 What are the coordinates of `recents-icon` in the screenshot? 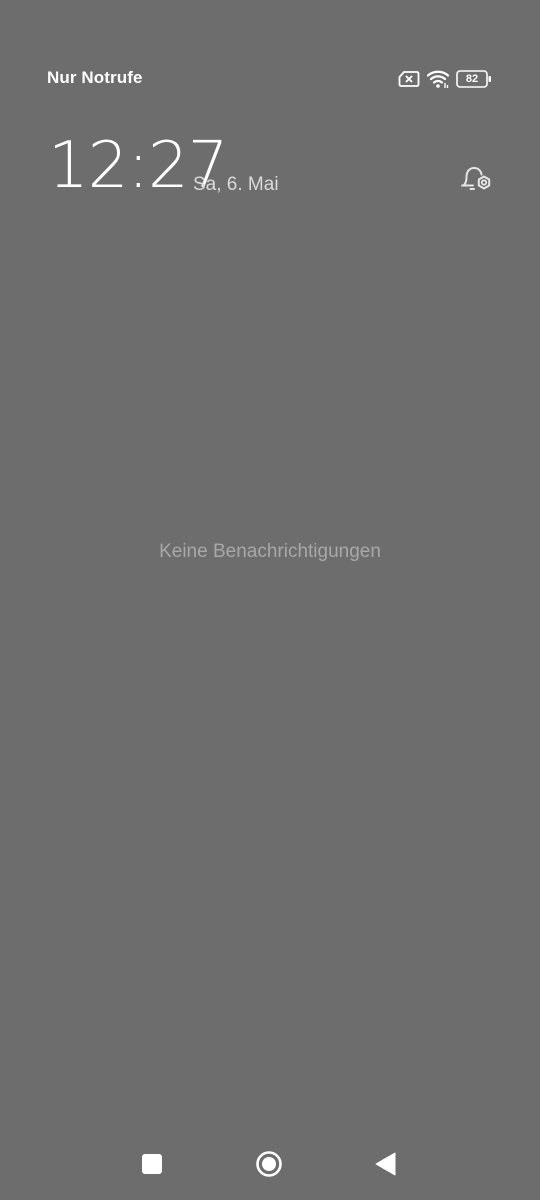 It's located at (152, 1166).